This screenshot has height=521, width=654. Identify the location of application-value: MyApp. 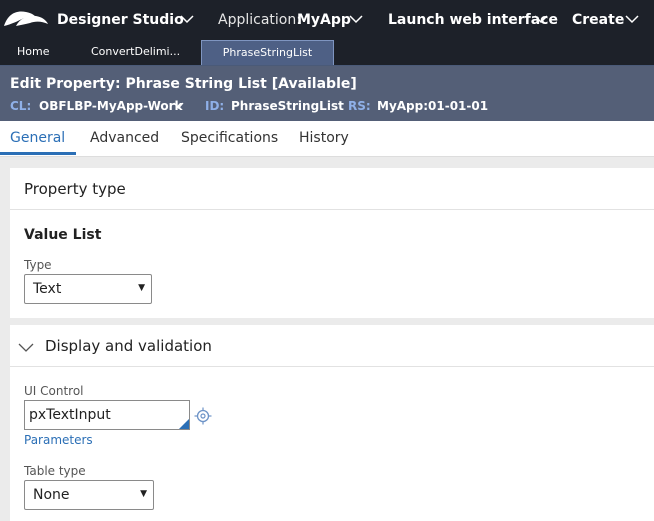
(324, 20).